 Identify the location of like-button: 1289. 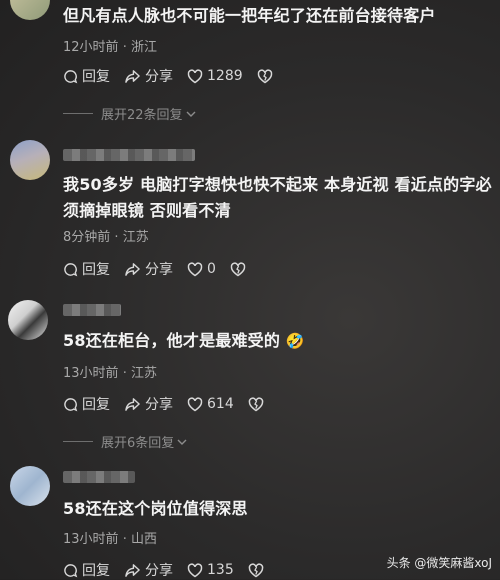
(215, 76).